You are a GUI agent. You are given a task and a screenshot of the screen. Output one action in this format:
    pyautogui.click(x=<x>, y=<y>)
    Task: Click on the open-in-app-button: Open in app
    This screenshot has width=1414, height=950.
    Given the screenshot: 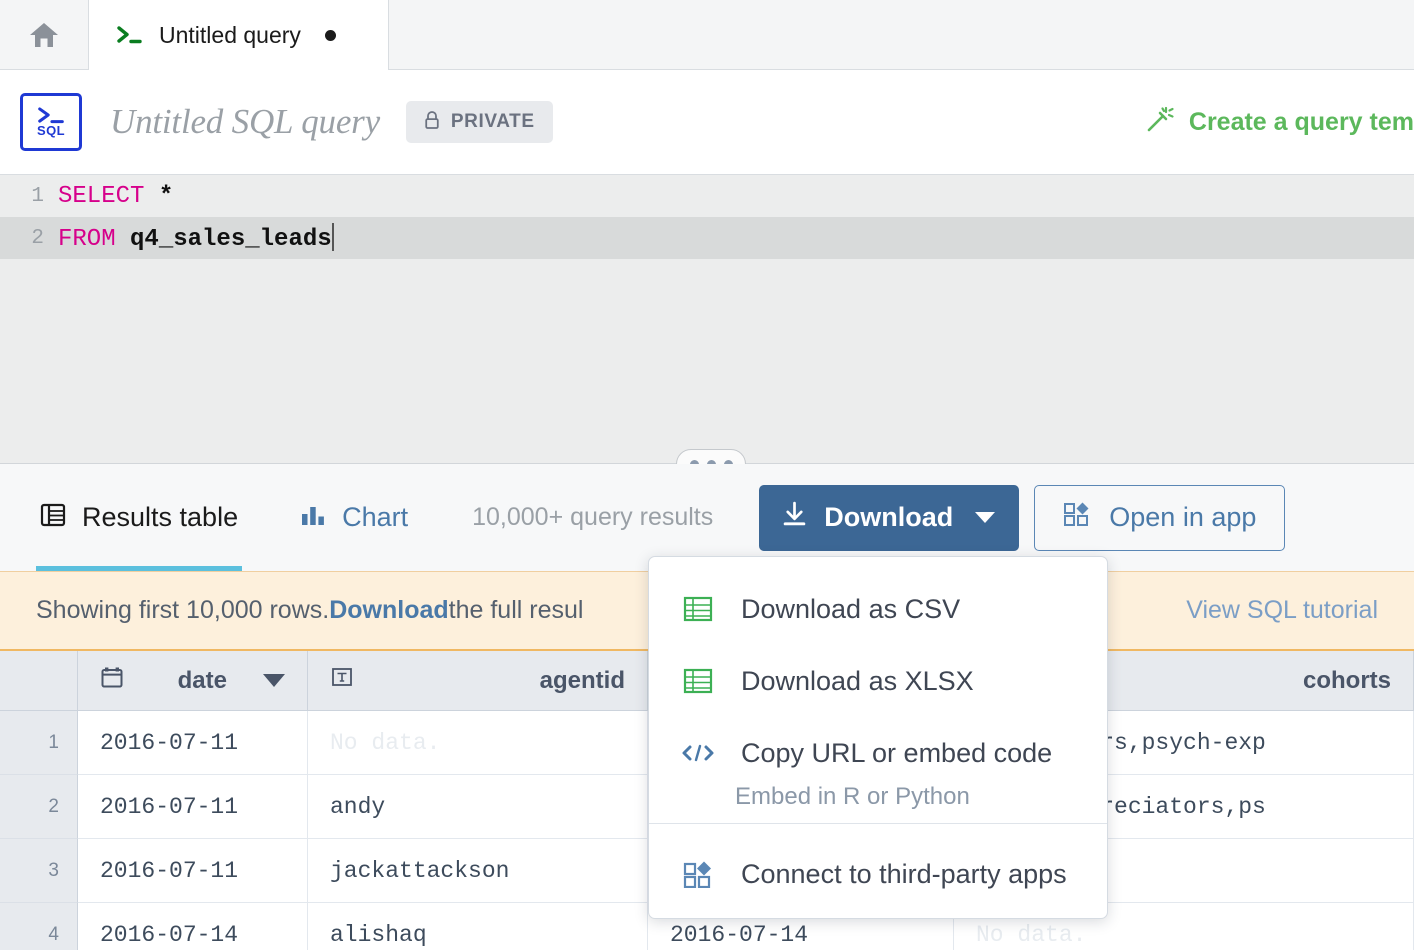 What is the action you would take?
    pyautogui.click(x=1160, y=517)
    